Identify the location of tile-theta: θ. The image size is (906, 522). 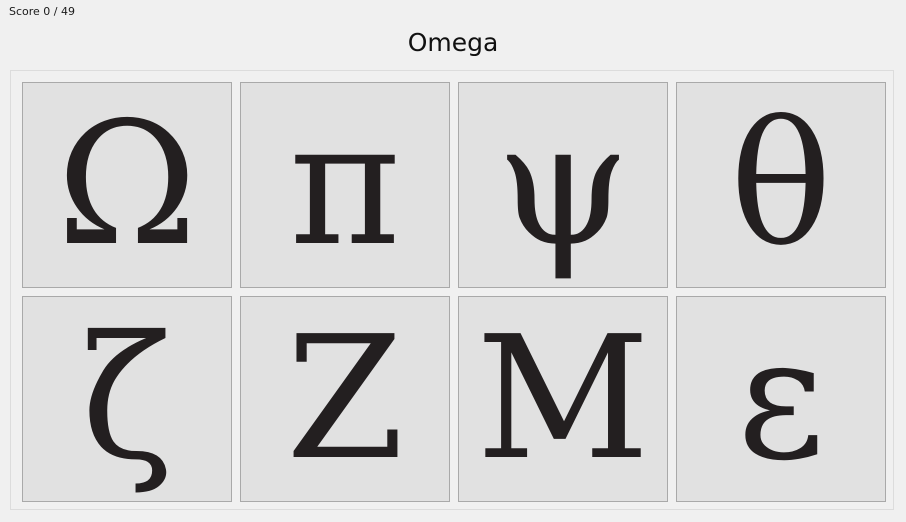
(781, 185).